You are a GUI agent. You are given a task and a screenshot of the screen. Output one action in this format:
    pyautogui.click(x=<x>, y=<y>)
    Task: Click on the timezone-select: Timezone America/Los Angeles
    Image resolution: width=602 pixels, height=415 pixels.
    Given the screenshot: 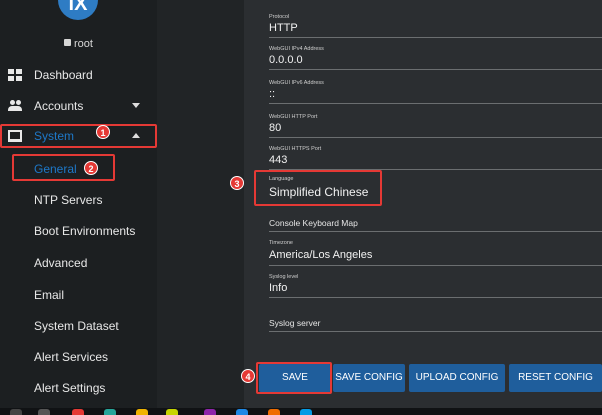 What is the action you would take?
    pyautogui.click(x=435, y=253)
    